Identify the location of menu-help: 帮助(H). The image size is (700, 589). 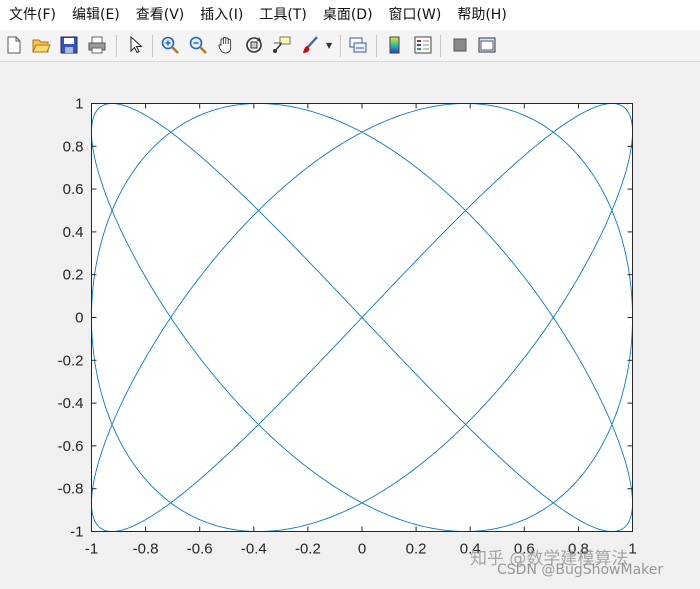
(481, 15).